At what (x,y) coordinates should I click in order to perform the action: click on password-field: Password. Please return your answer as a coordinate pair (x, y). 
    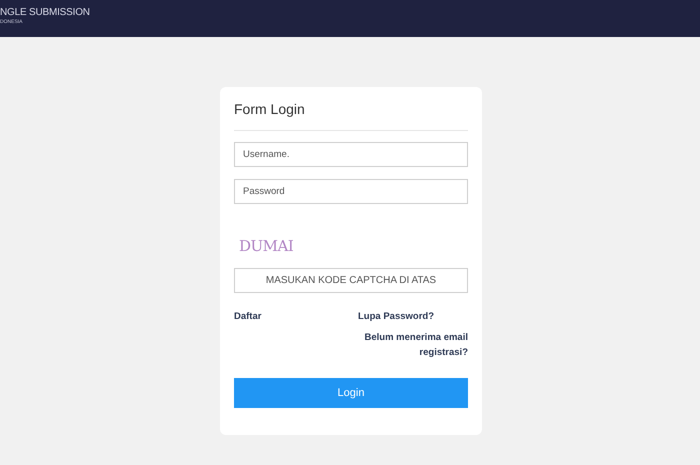
    Looking at the image, I should click on (351, 191).